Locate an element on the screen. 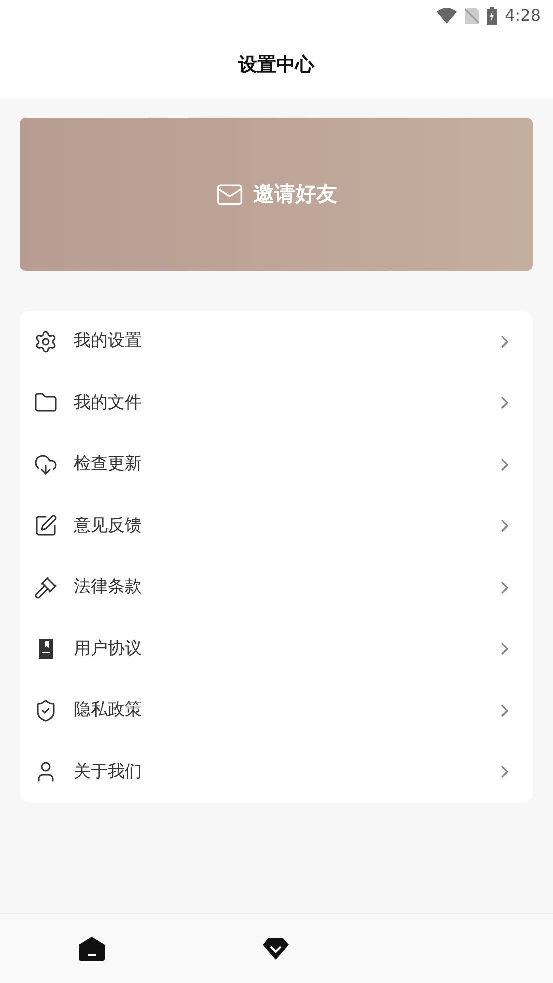  menu-item: 我的设置 is located at coordinates (276, 341).